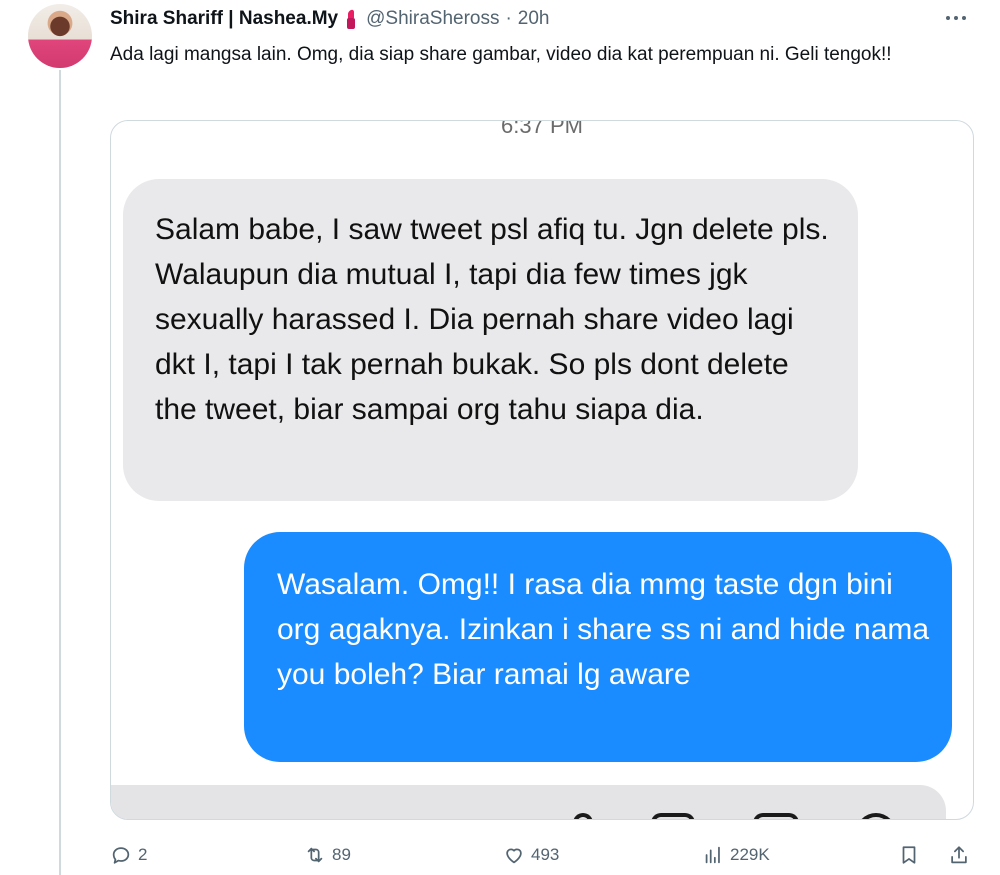 Image resolution: width=1000 pixels, height=875 pixels. Describe the element at coordinates (351, 18) in the screenshot. I see `lipstick-icon` at that location.